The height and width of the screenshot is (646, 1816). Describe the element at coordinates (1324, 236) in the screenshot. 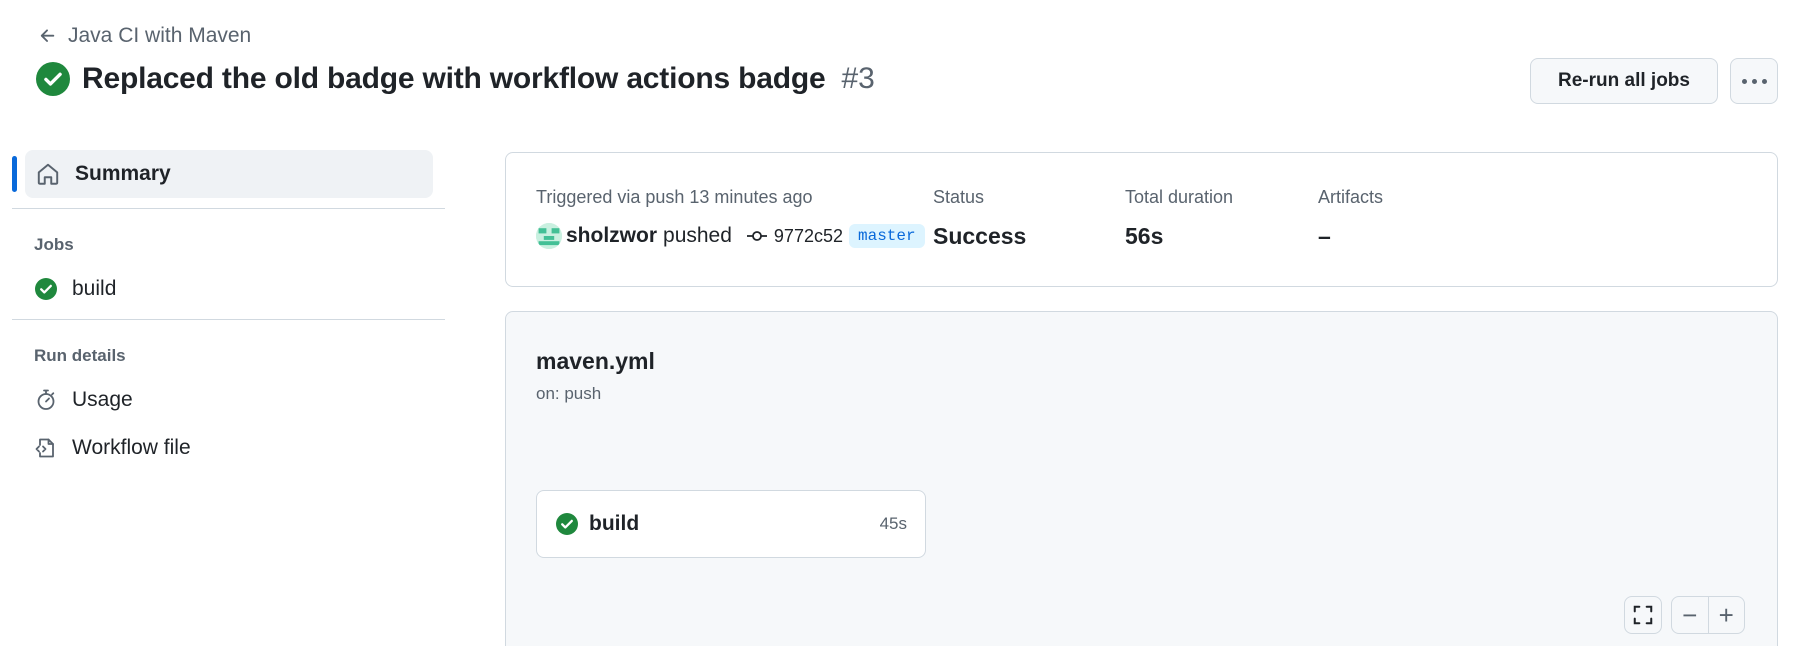

I see `artifacts-value: –` at that location.